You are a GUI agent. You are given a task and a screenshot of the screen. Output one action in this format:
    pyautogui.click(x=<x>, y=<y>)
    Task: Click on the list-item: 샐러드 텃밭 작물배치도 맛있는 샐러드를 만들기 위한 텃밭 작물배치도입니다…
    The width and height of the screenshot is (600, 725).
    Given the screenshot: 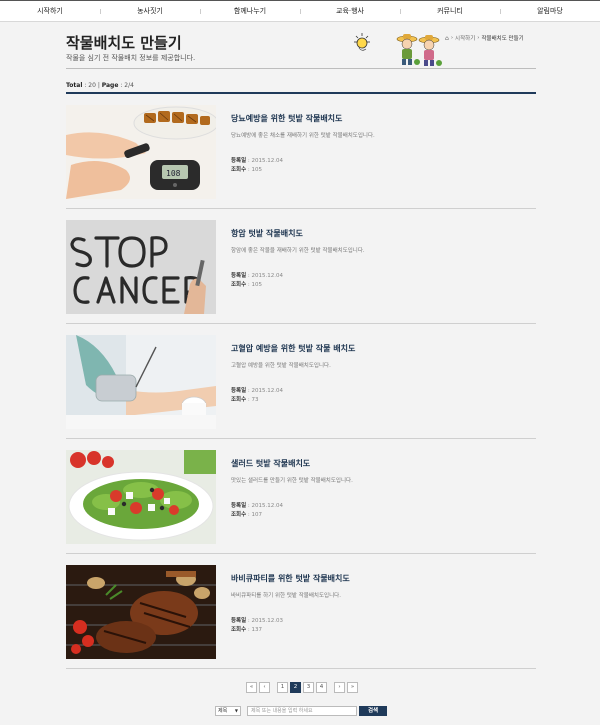 What is the action you would take?
    pyautogui.click(x=301, y=496)
    